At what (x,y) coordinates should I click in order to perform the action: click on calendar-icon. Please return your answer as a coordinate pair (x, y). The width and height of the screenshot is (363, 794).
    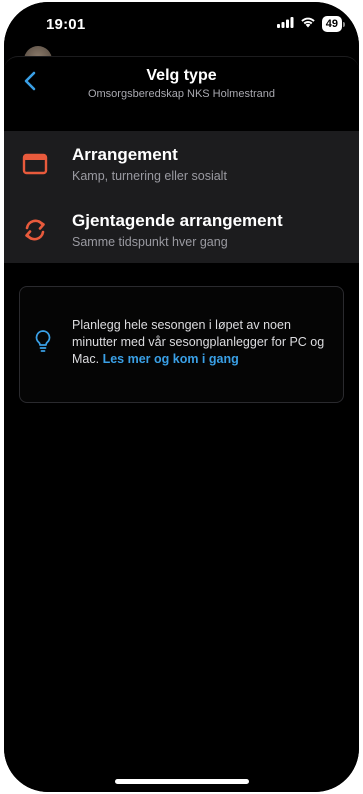
    Looking at the image, I should click on (35, 164).